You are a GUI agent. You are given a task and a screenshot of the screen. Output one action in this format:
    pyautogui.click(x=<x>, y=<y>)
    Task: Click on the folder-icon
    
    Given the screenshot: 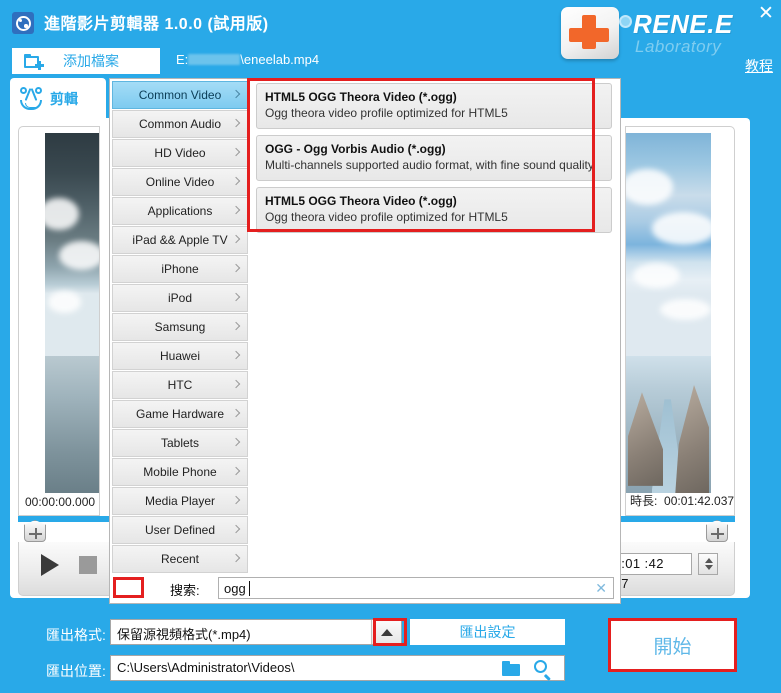 What is the action you would take?
    pyautogui.click(x=511, y=668)
    